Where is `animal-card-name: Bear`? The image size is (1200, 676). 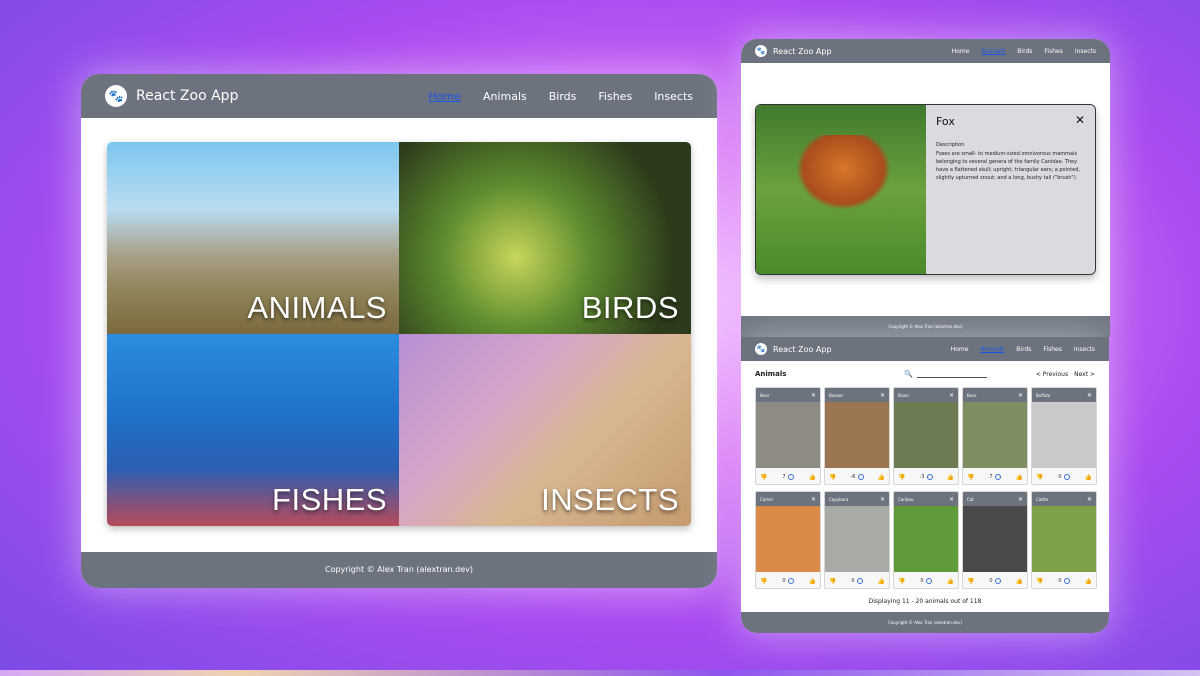
animal-card-name: Bear is located at coordinates (765, 395).